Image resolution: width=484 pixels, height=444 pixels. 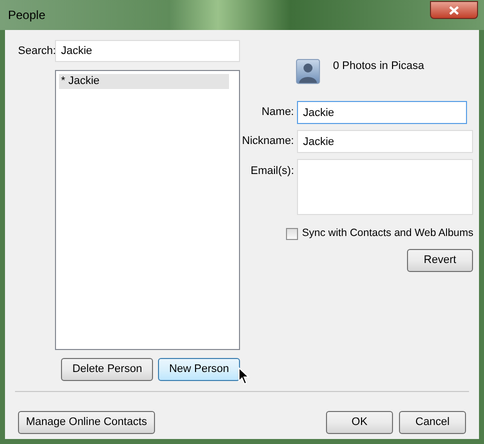 What do you see at coordinates (378, 66) in the screenshot?
I see `photo-count: 0 Photos in Picasa` at bounding box center [378, 66].